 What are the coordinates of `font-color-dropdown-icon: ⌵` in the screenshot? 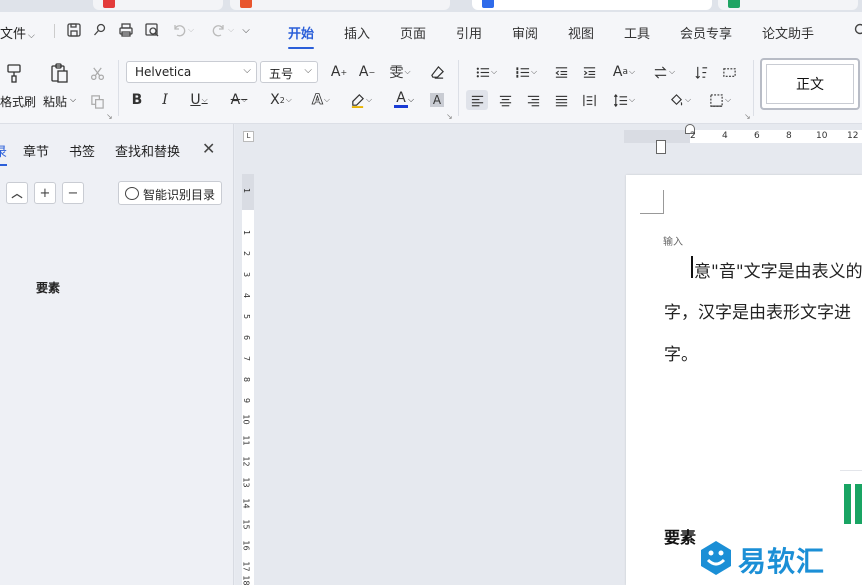 It's located at (411, 100).